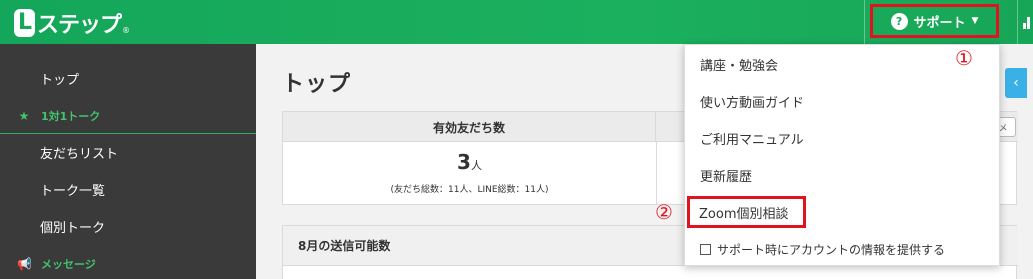 This screenshot has height=279, width=1033. What do you see at coordinates (128, 262) in the screenshot?
I see `sidebar-section-message: 📢 メッセージ` at bounding box center [128, 262].